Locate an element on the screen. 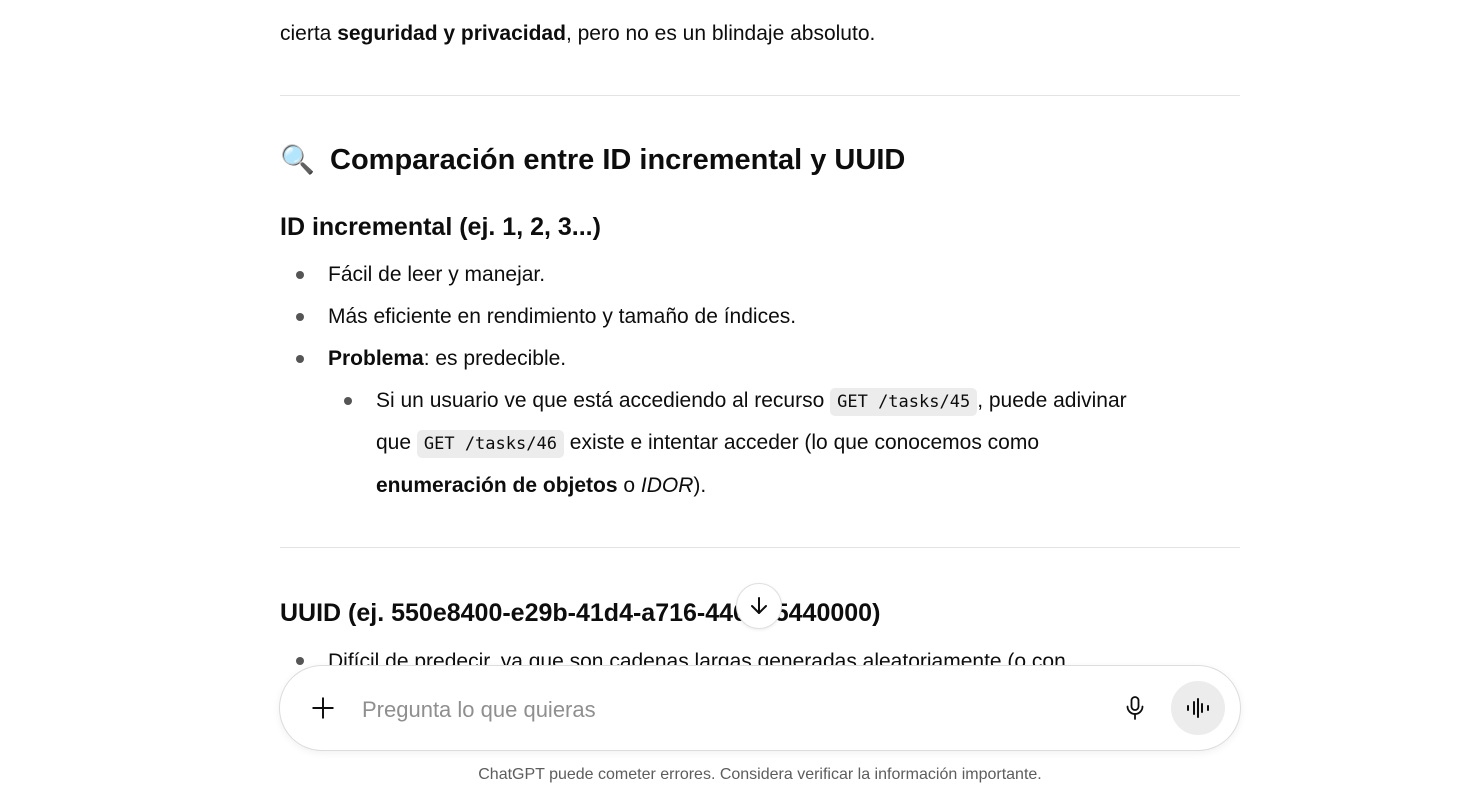 This screenshot has height=789, width=1482. dictate-button is located at coordinates (1135, 708).